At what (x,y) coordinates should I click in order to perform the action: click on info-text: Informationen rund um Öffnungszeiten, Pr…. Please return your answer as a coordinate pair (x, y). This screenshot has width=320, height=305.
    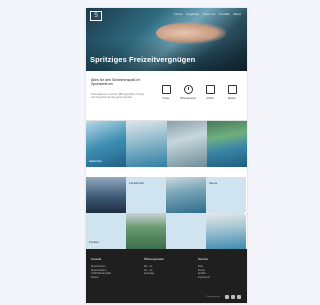
    Looking at the image, I should click on (118, 96).